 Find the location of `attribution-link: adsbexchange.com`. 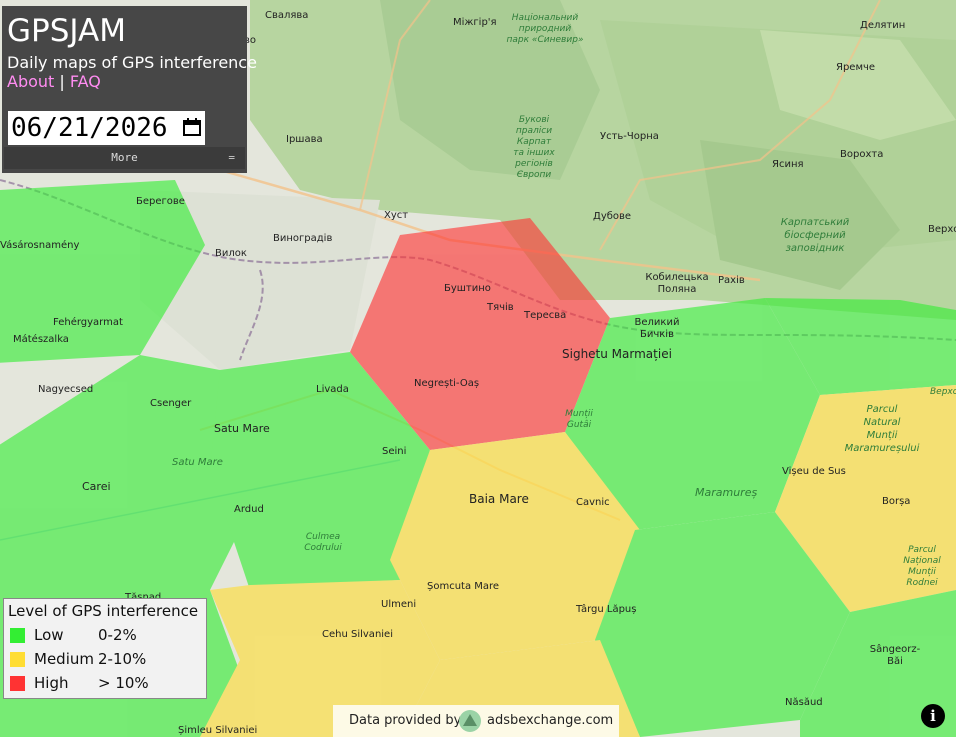

attribution-link: adsbexchange.com is located at coordinates (550, 720).